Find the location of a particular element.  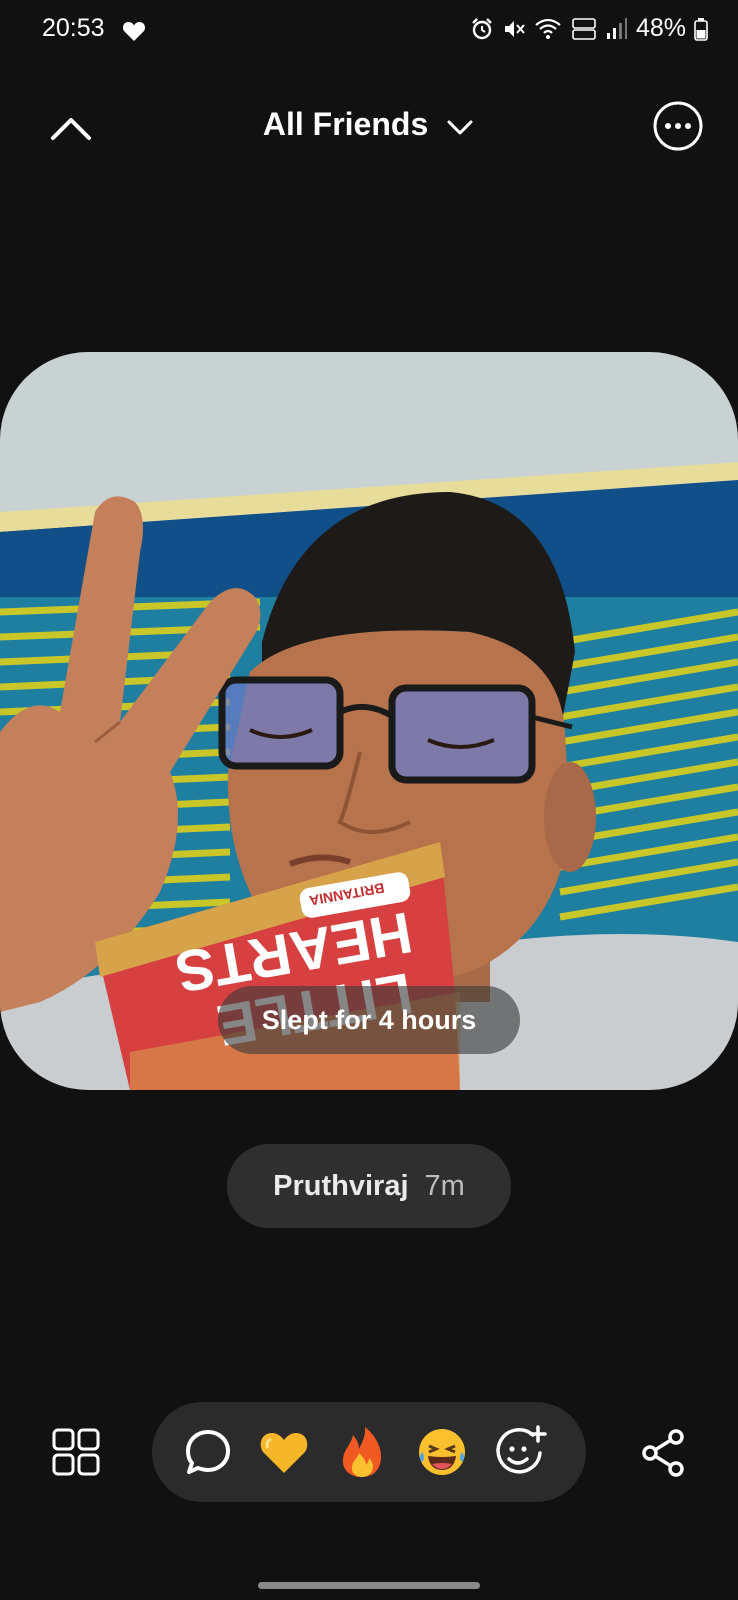

yellow-heart-emoji is located at coordinates (284, 1453).